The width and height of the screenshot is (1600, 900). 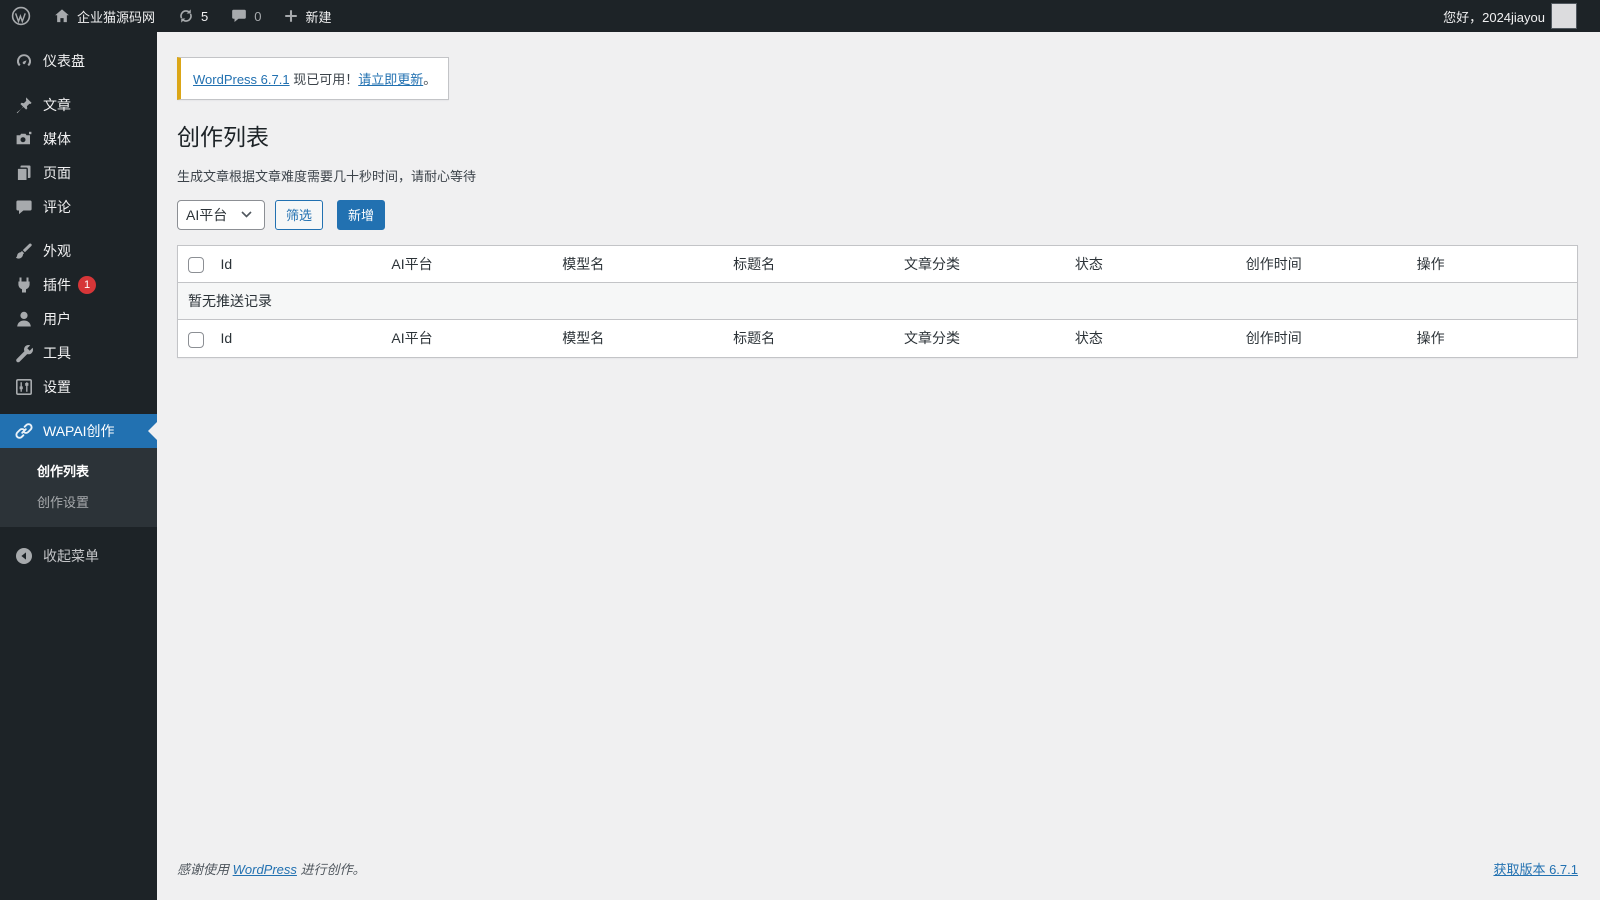 What do you see at coordinates (78, 353) in the screenshot?
I see `sidebar-item-tools: 工具` at bounding box center [78, 353].